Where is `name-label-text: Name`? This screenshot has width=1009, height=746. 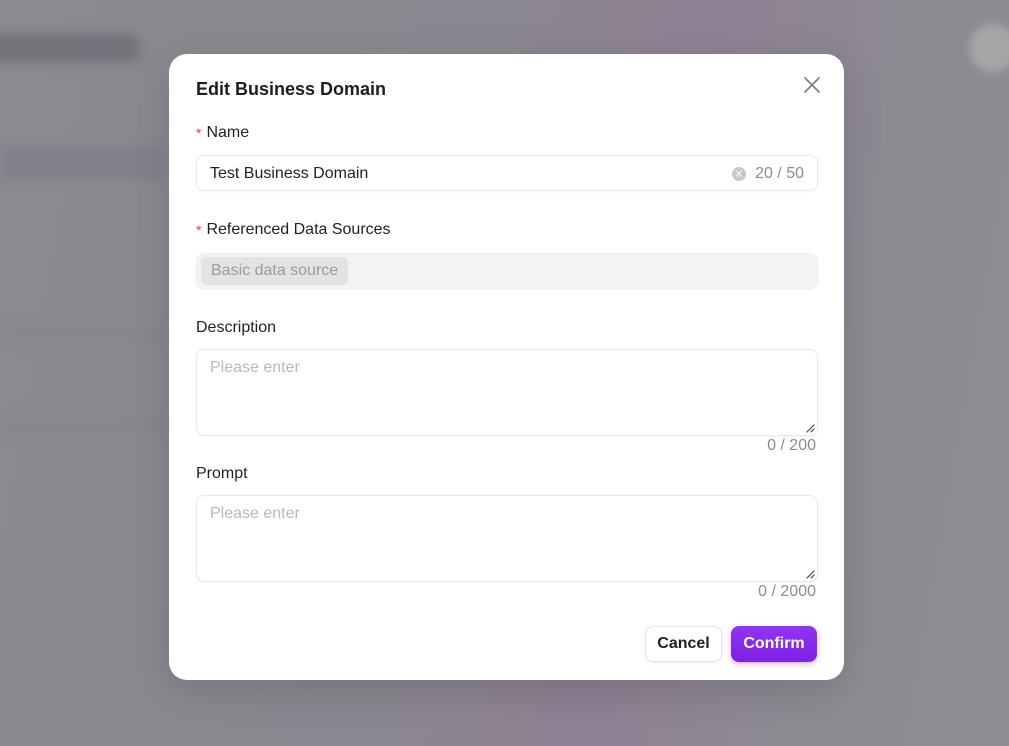
name-label-text: Name is located at coordinates (228, 132).